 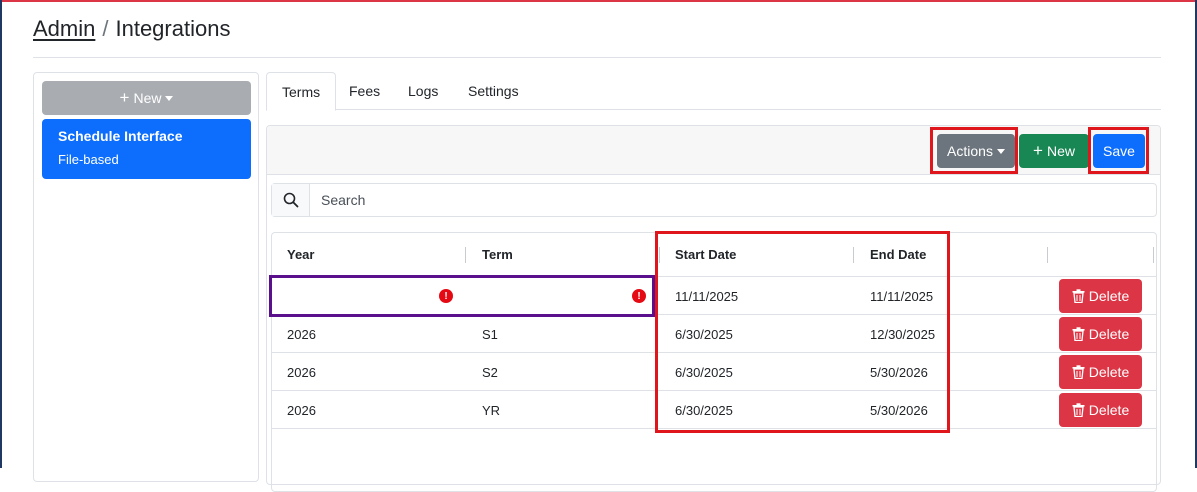 What do you see at coordinates (802, 332) in the screenshot?
I see `date-columns-highlight-box` at bounding box center [802, 332].